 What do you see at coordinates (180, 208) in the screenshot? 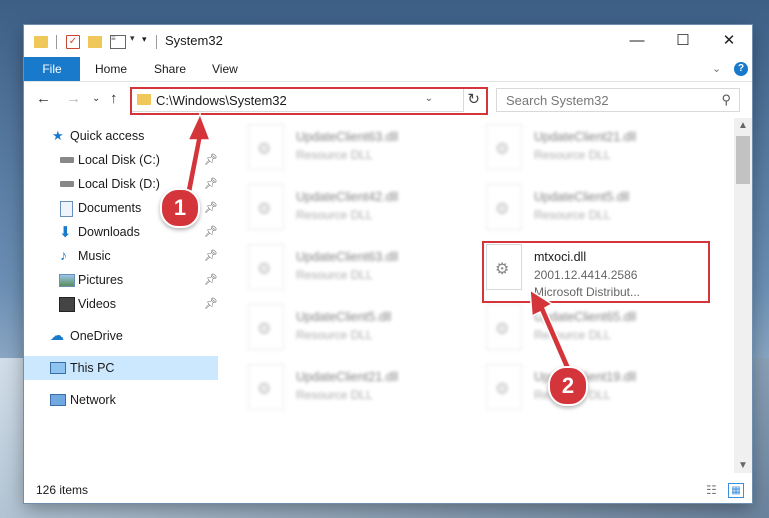
I see `callout-1: 1` at bounding box center [180, 208].